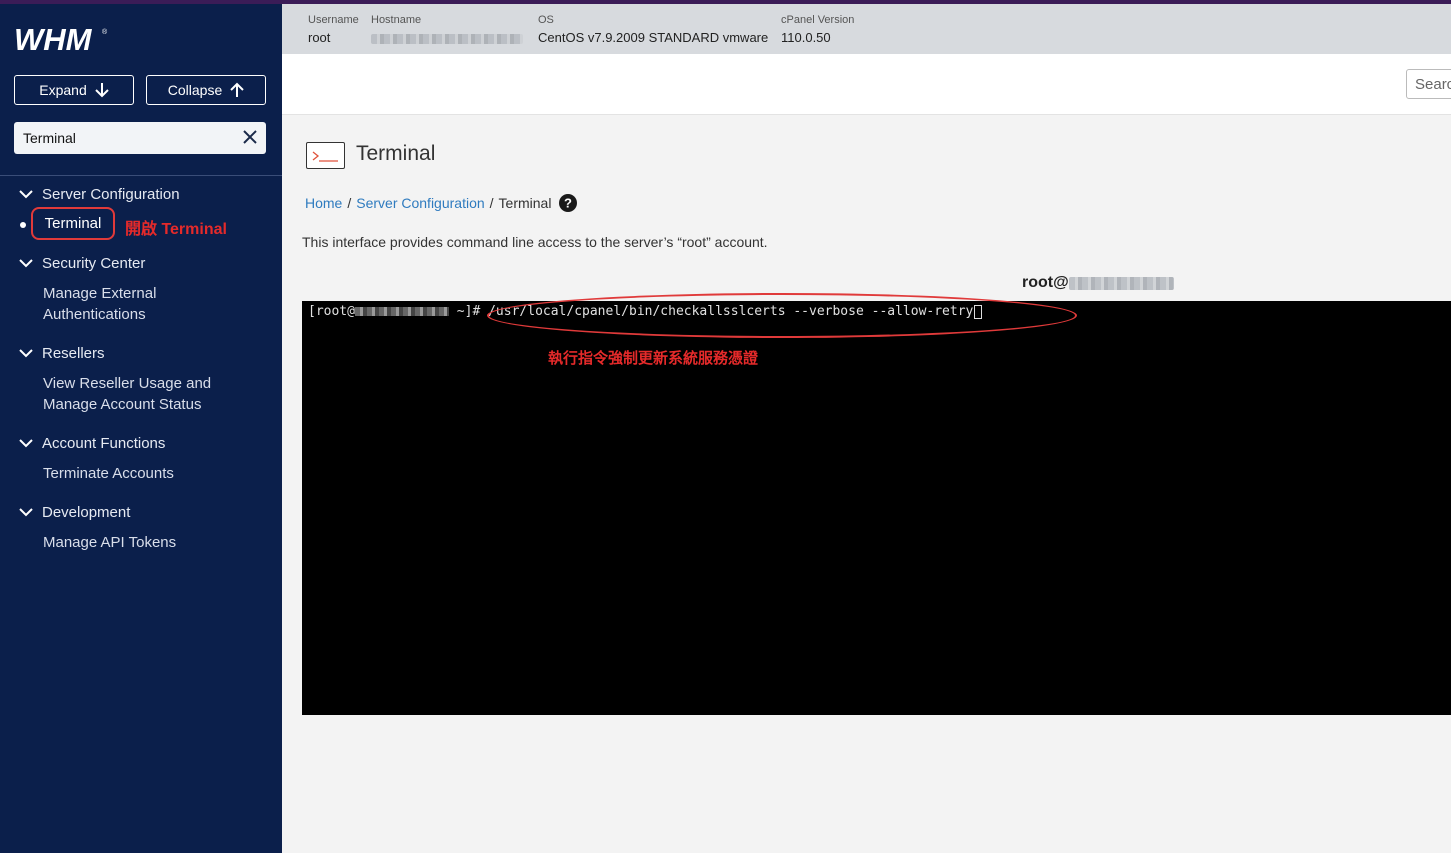  I want to click on terminal-icon, so click(325, 155).